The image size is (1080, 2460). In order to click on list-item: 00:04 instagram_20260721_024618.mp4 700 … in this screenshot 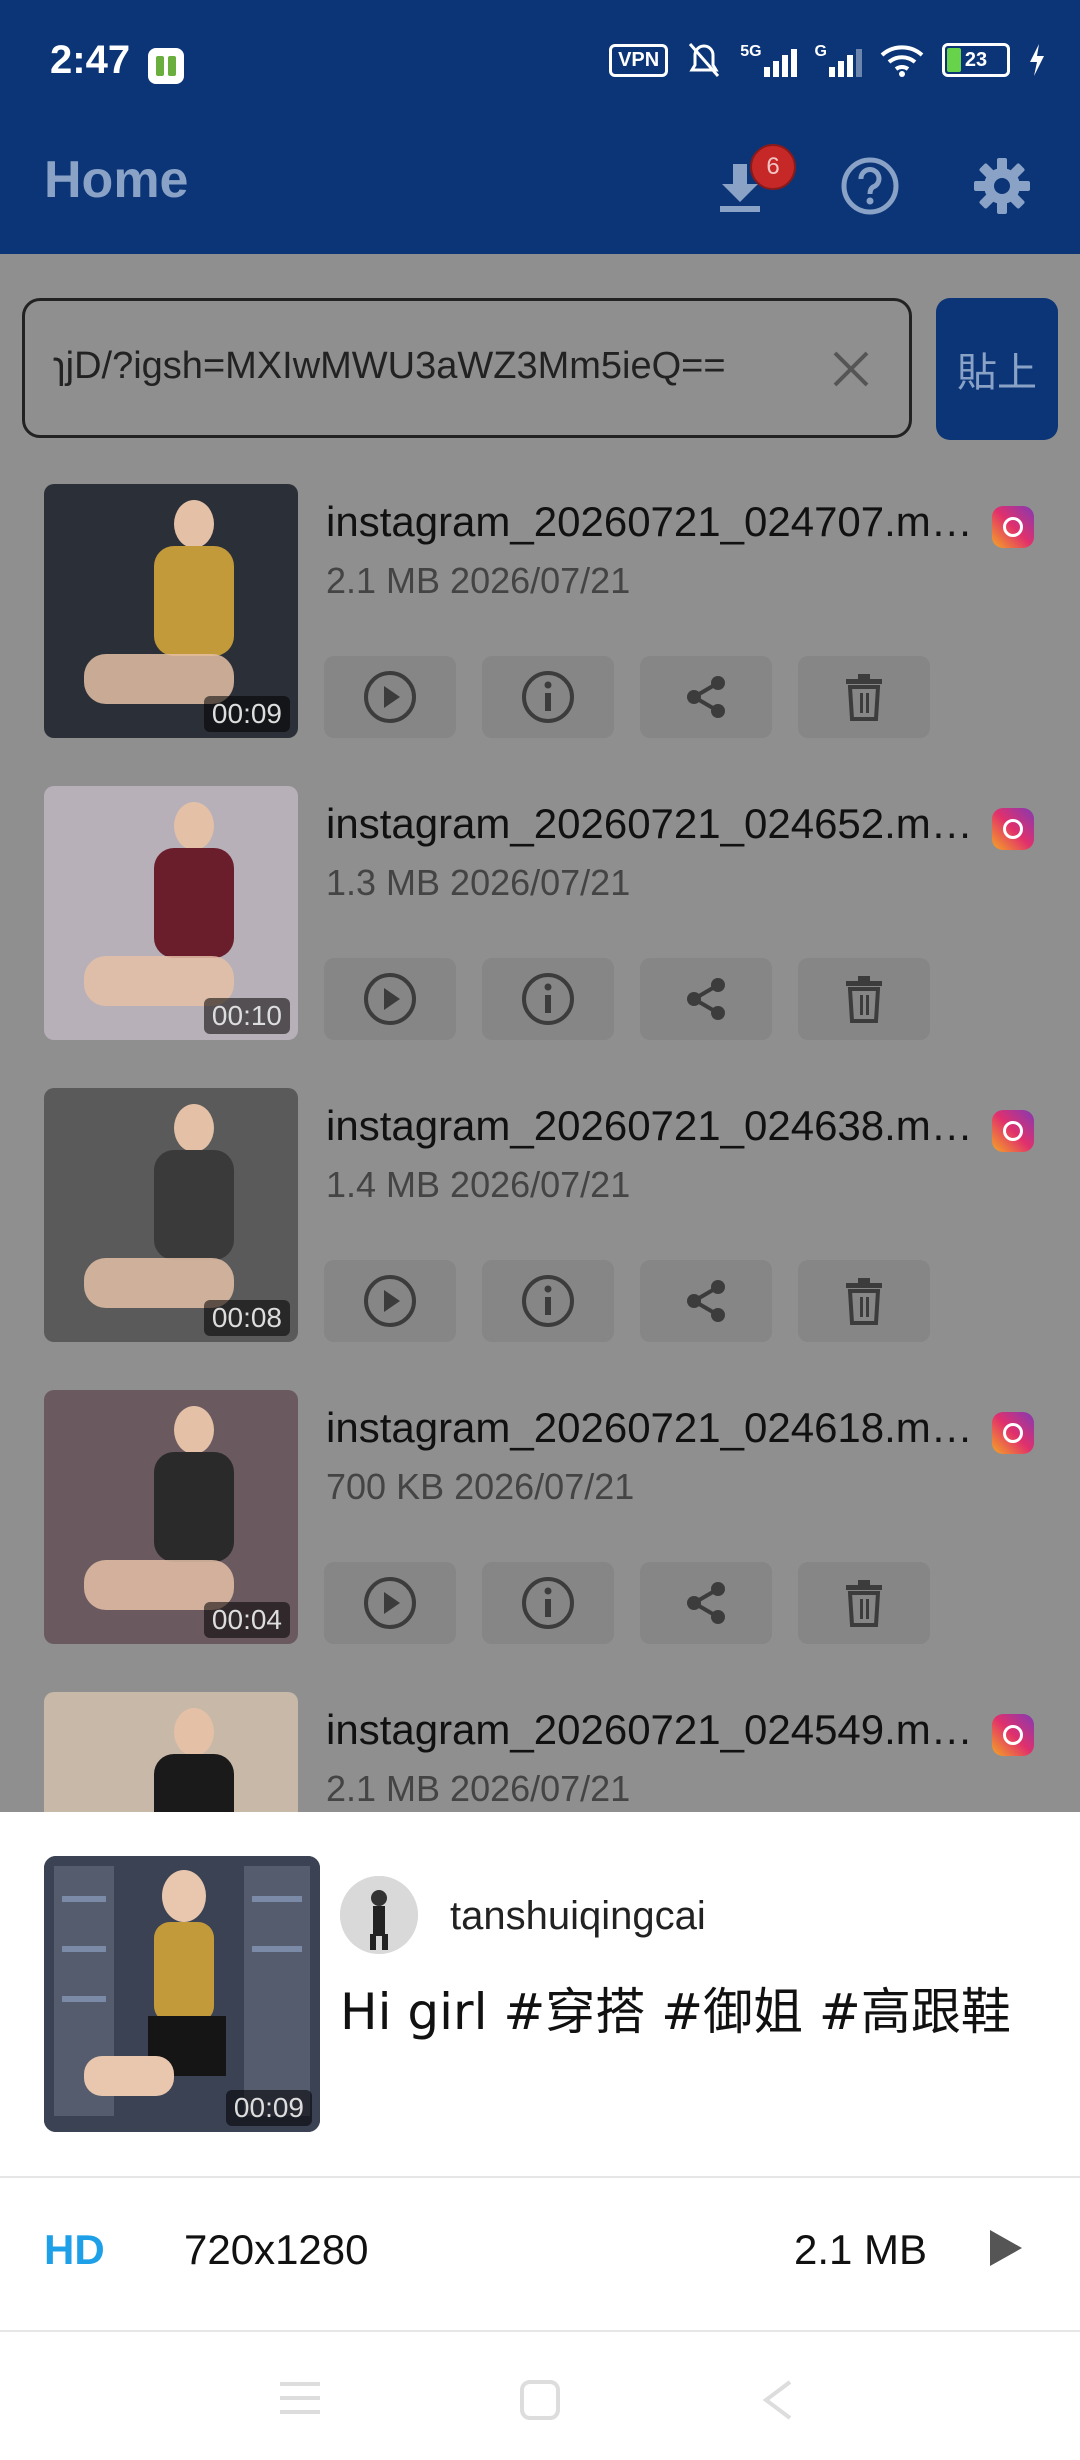, I will do `click(540, 1540)`.